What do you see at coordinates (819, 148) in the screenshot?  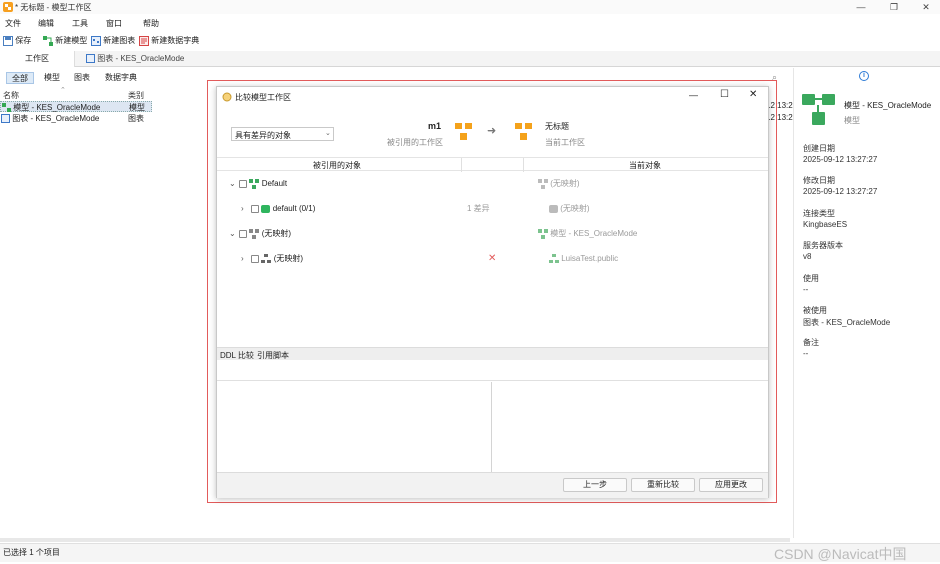 I see `created-label: 创建日期` at bounding box center [819, 148].